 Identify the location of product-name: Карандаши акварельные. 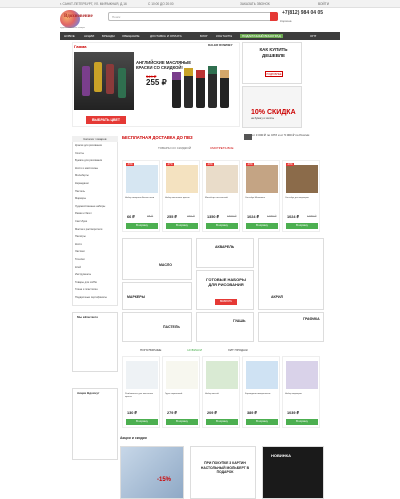
(262, 394).